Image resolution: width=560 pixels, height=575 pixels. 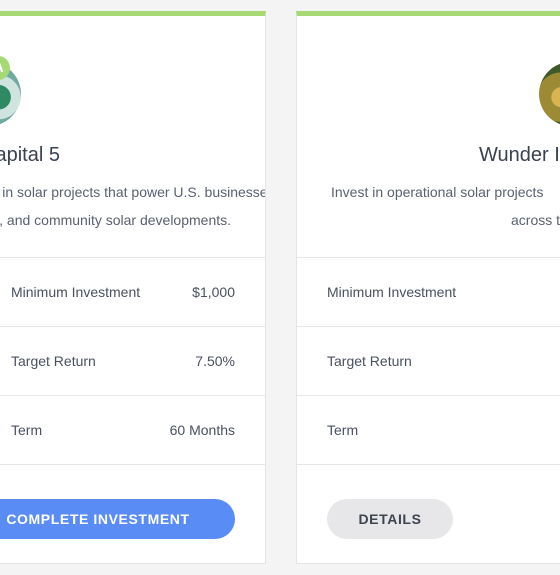 What do you see at coordinates (519, 155) in the screenshot?
I see `card-title: Wunder I` at bounding box center [519, 155].